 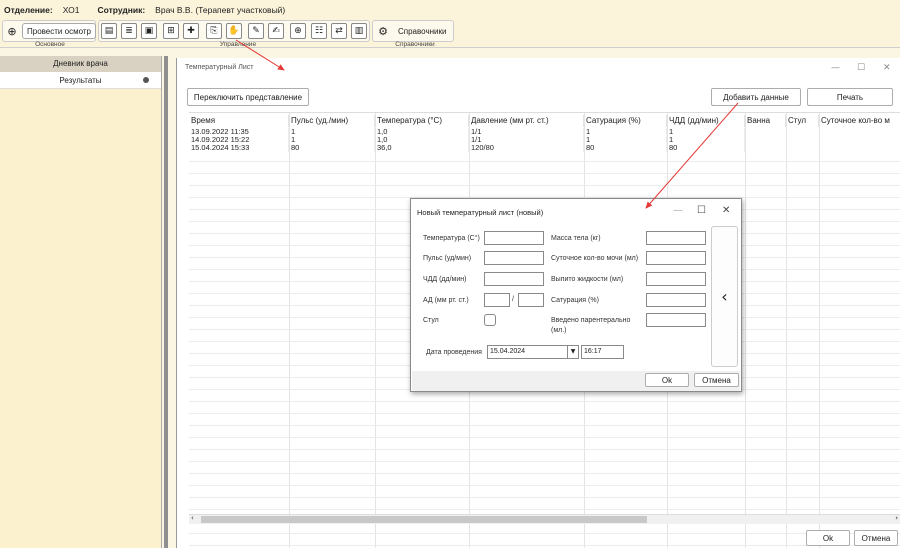 What do you see at coordinates (625, 121) in the screenshot?
I see `column-header: Сатурация (%)` at bounding box center [625, 121].